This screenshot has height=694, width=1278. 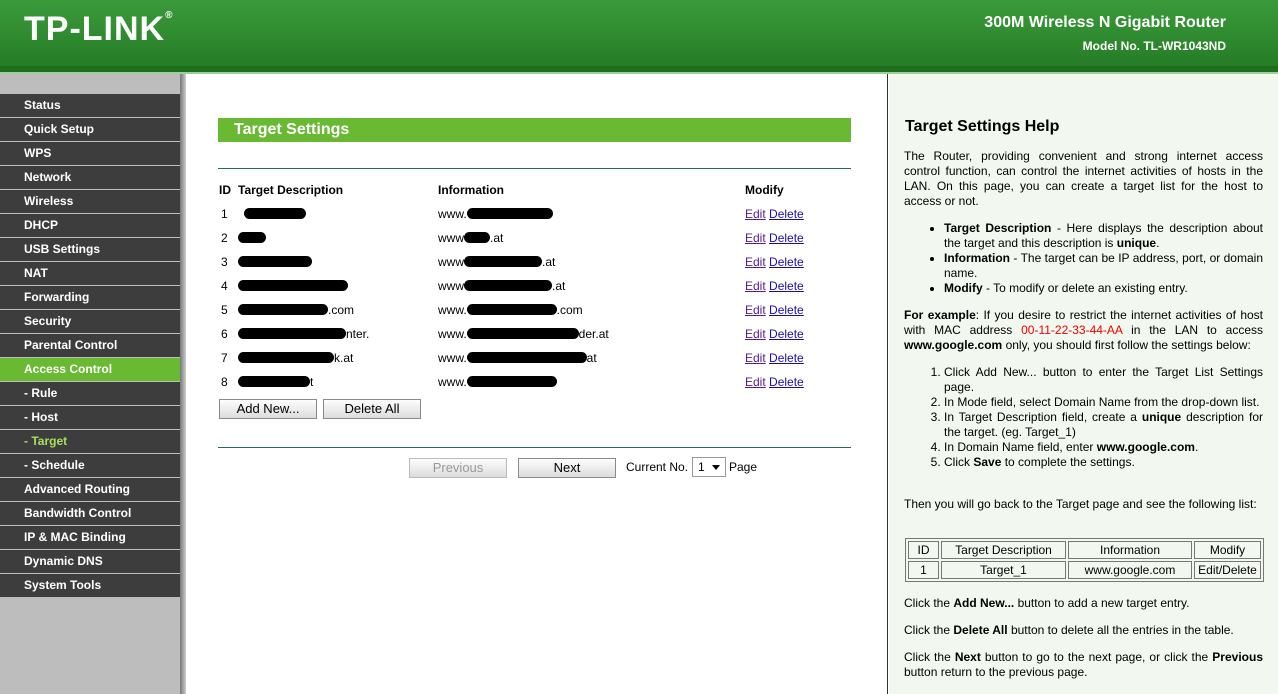 I want to click on sidebar-item-schedule: - Schedule, so click(x=90, y=466).